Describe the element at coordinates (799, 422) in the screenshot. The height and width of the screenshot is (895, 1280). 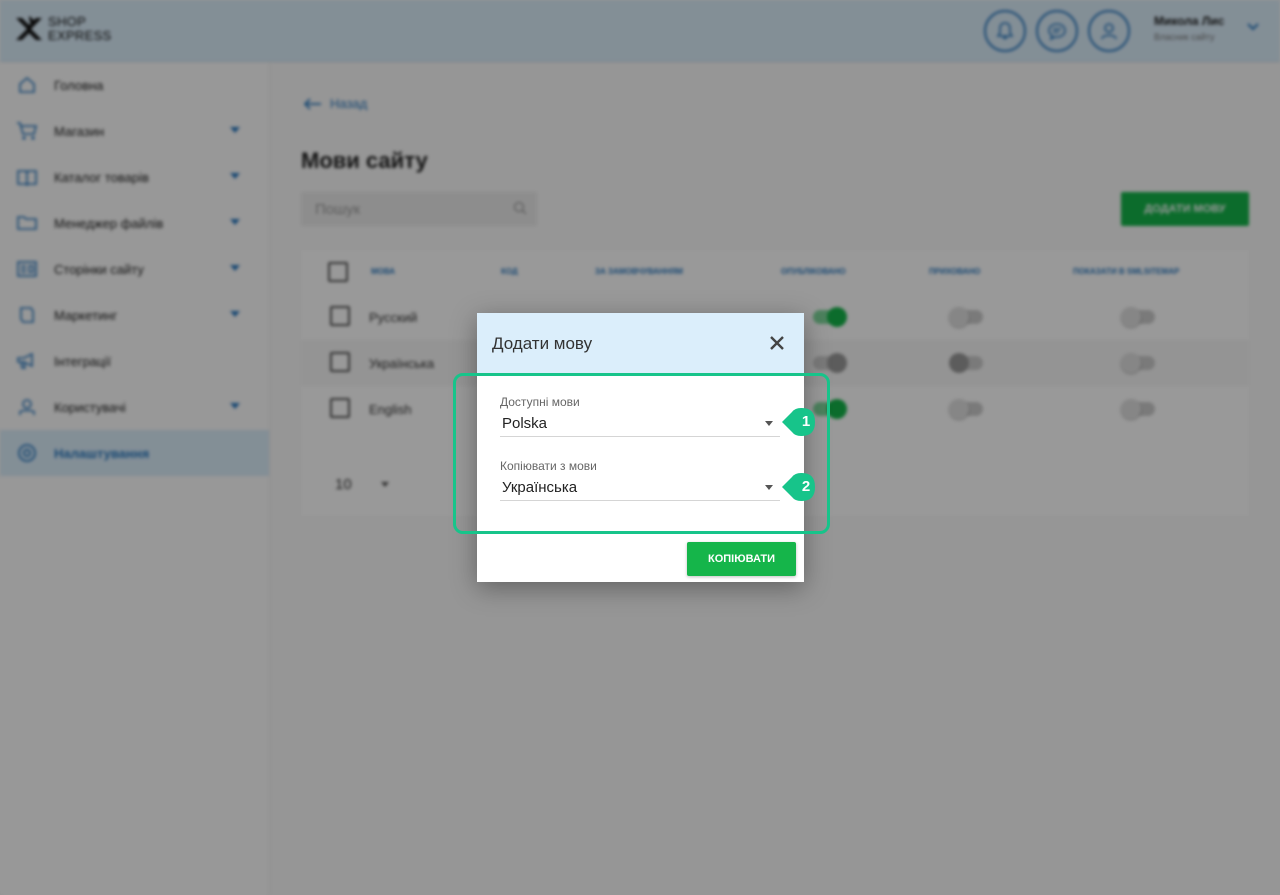
I see `step-marker-1: 1` at that location.